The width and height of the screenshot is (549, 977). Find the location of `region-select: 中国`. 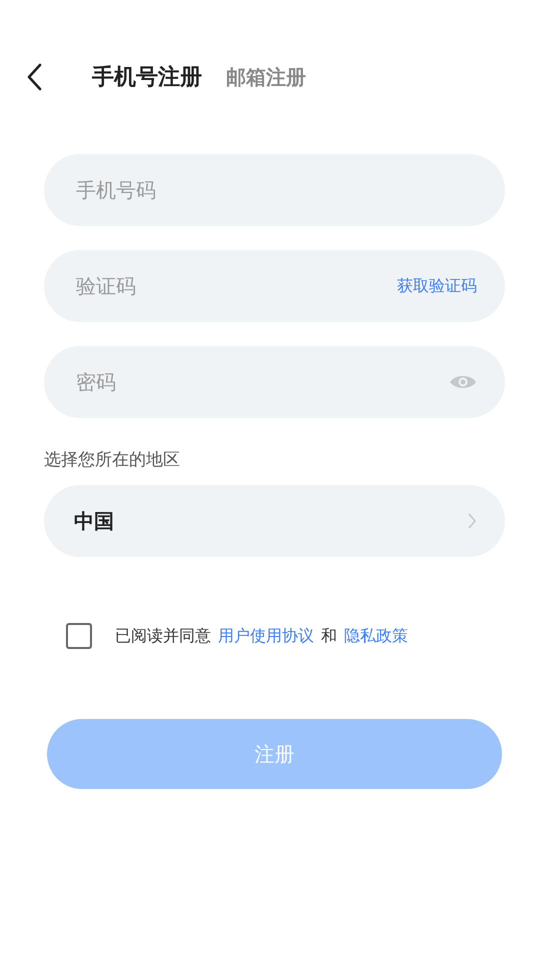

region-select: 中国 is located at coordinates (274, 521).